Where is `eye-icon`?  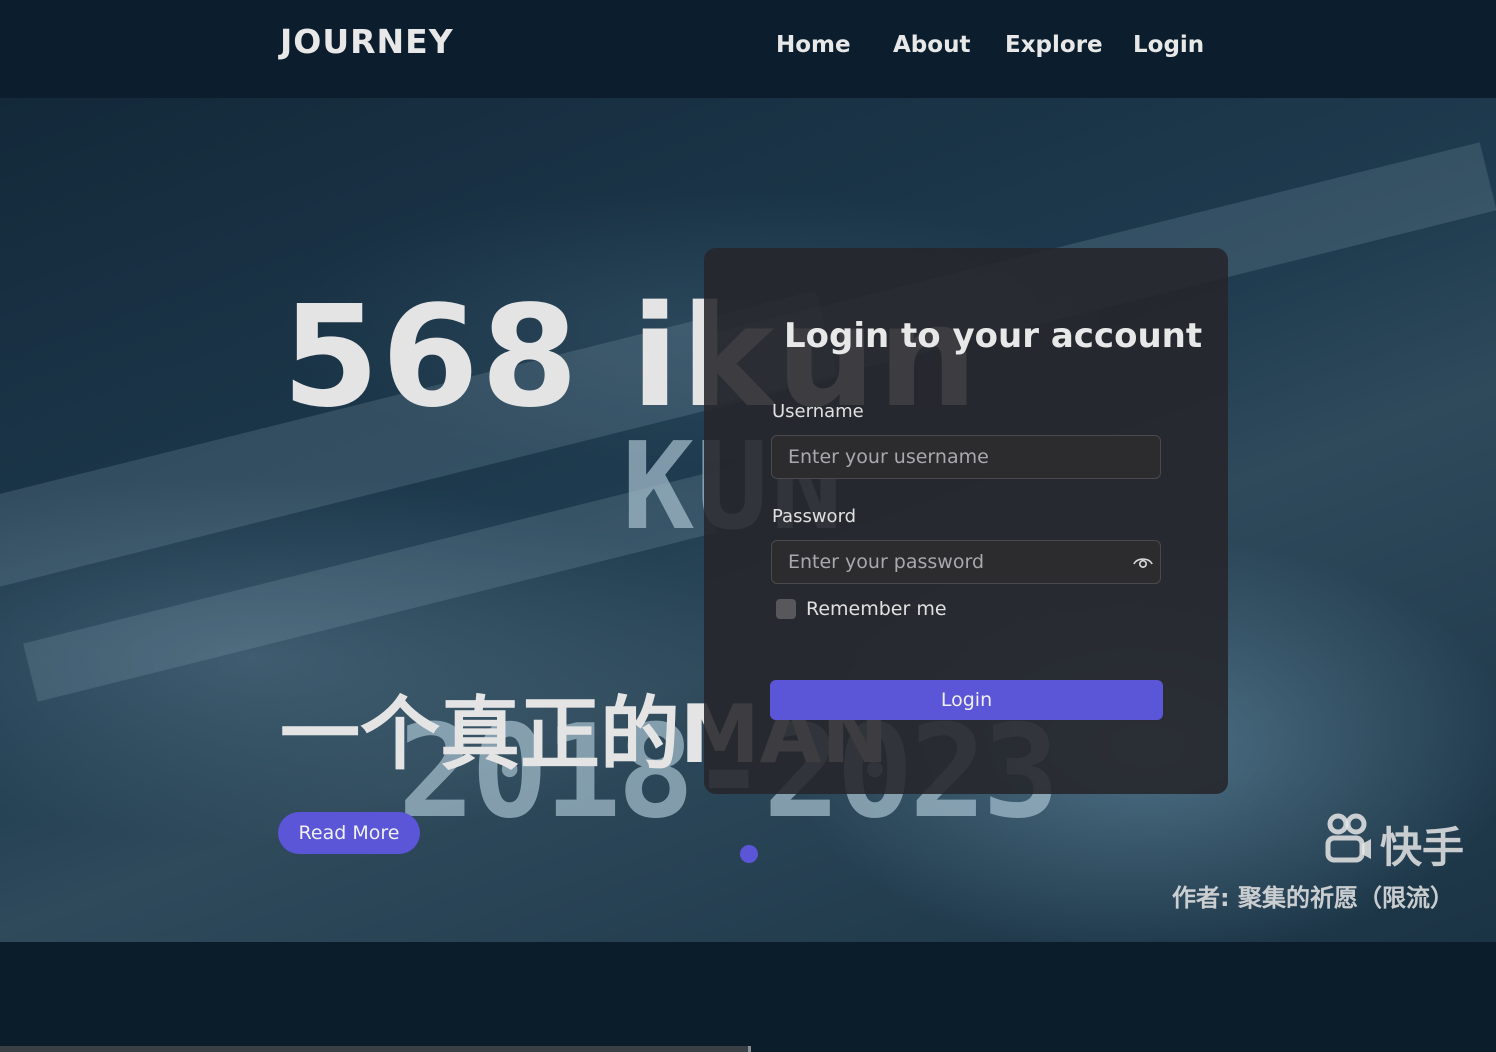
eye-icon is located at coordinates (1143, 563).